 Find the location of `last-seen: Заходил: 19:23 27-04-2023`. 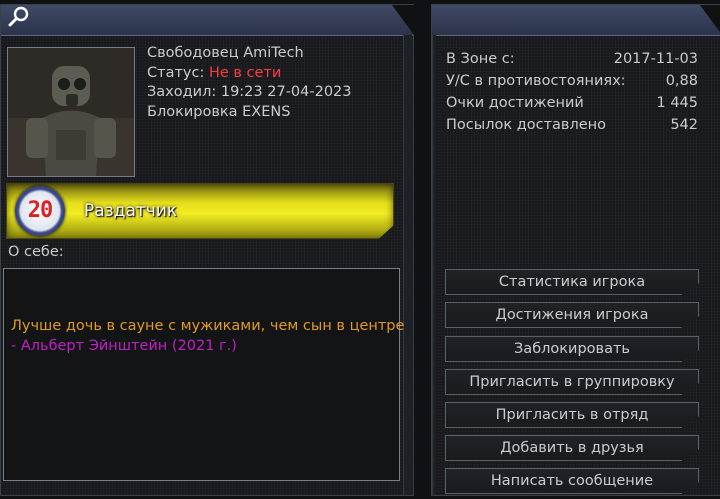

last-seen: Заходил: 19:23 27-04-2023 is located at coordinates (249, 92).